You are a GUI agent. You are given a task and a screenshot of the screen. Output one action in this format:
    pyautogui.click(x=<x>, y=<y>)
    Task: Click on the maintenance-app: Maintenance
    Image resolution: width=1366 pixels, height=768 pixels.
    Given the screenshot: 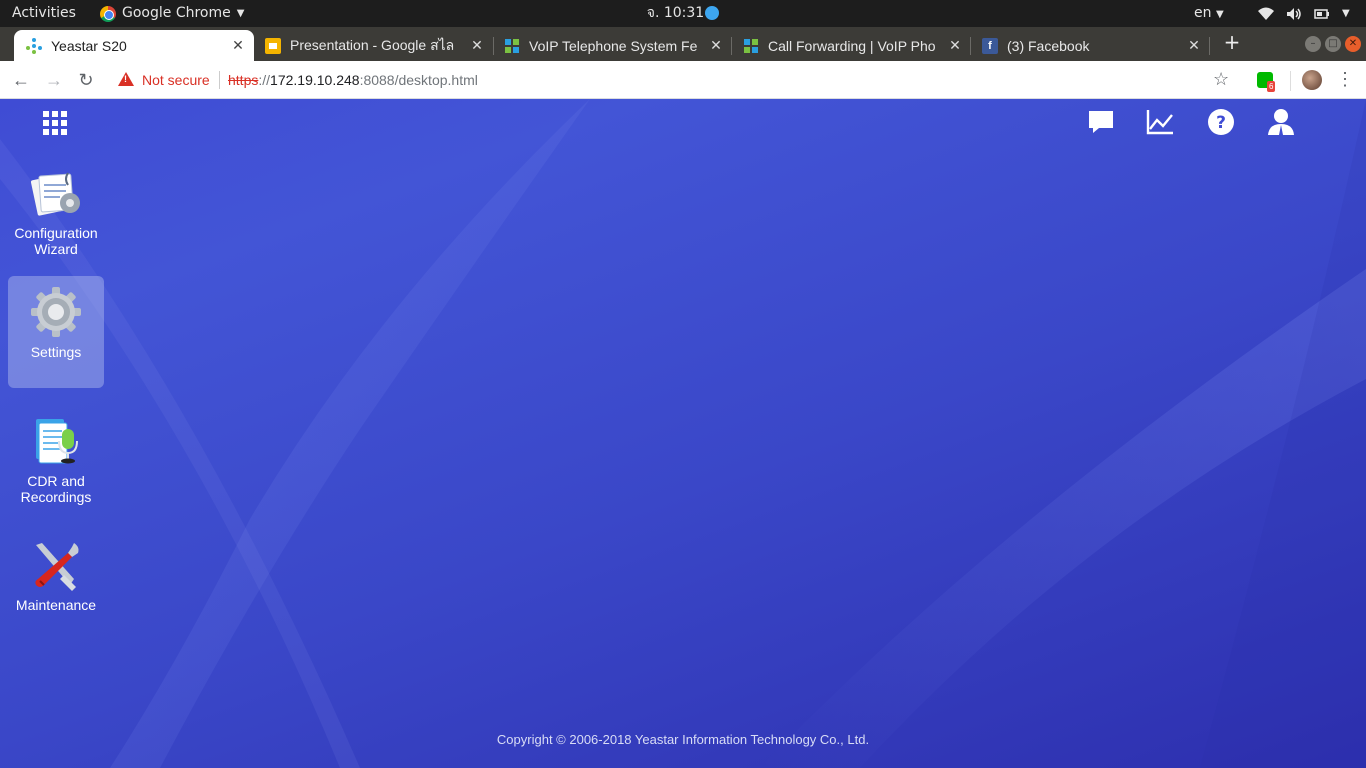 What is the action you would take?
    pyautogui.click(x=56, y=585)
    